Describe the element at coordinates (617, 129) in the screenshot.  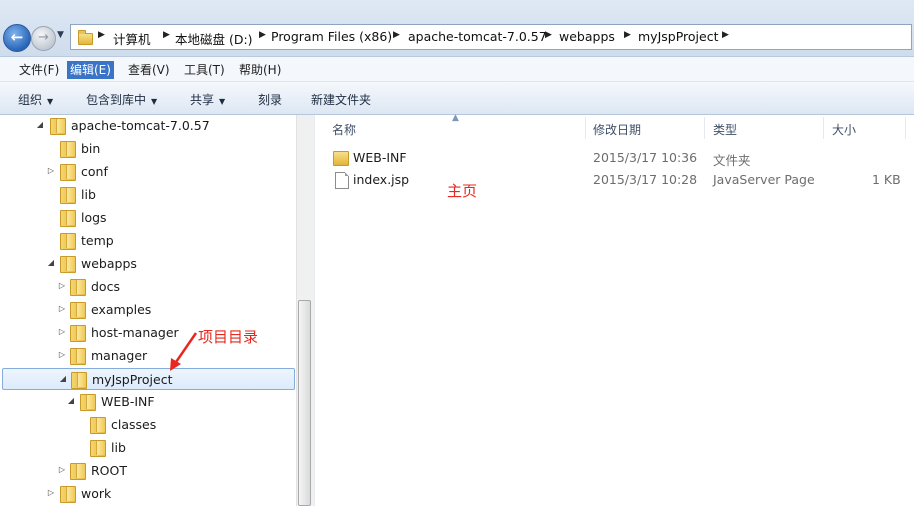
I see `column-header-modified: 修改日期` at that location.